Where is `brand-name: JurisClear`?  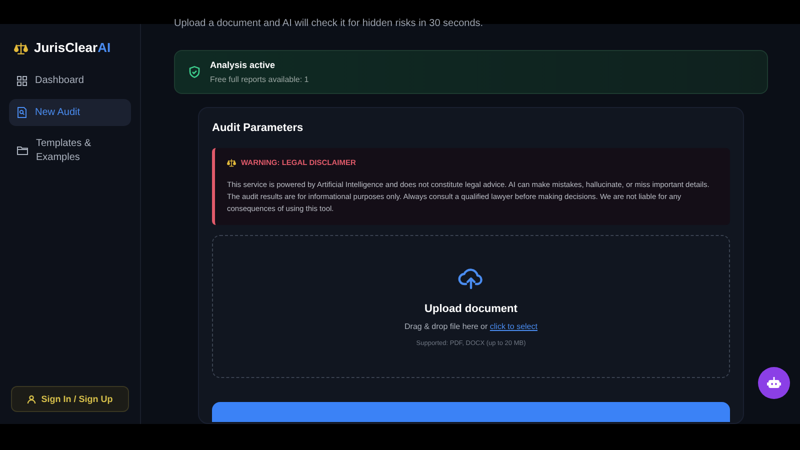 brand-name: JurisClear is located at coordinates (66, 47).